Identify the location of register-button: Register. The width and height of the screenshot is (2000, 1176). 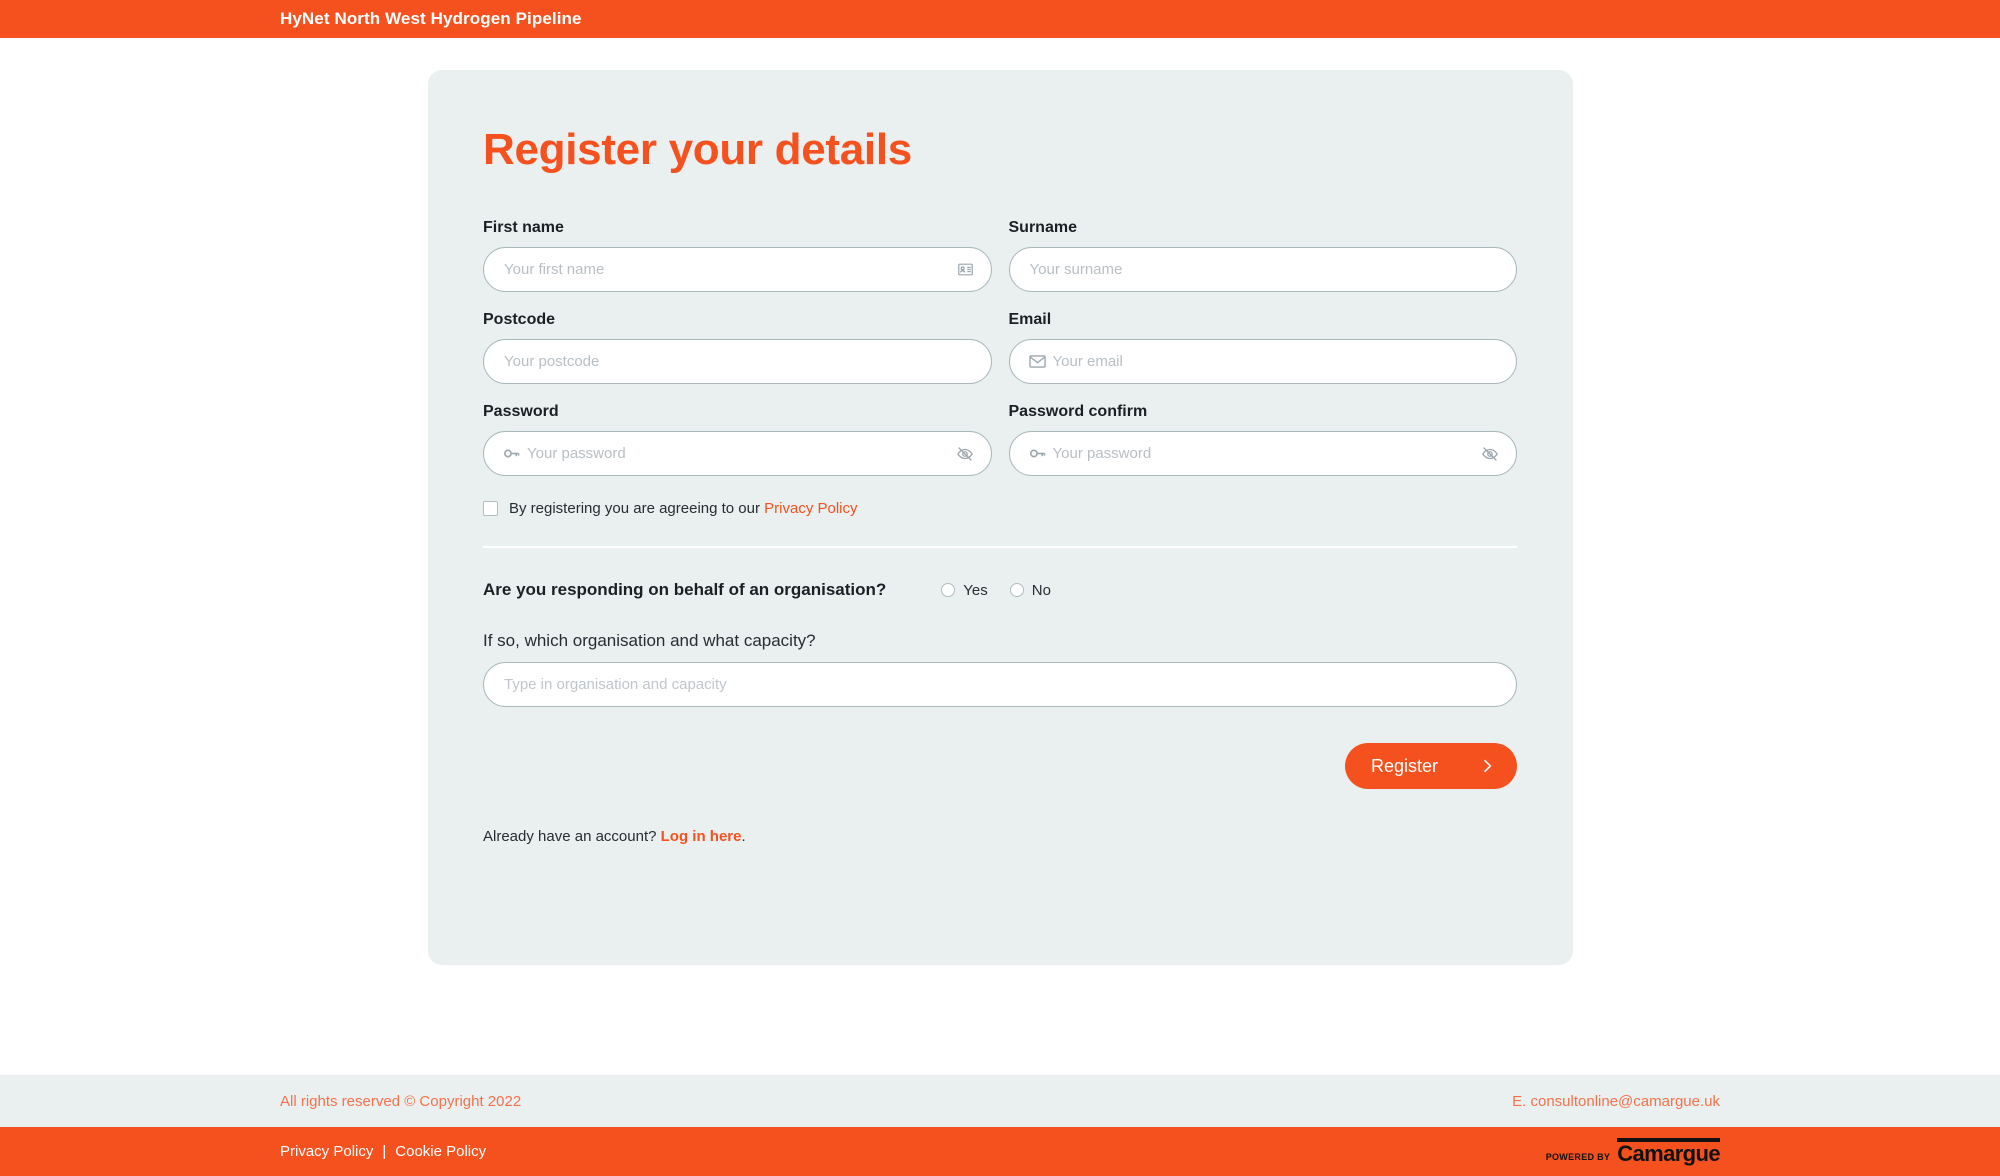
(1431, 766).